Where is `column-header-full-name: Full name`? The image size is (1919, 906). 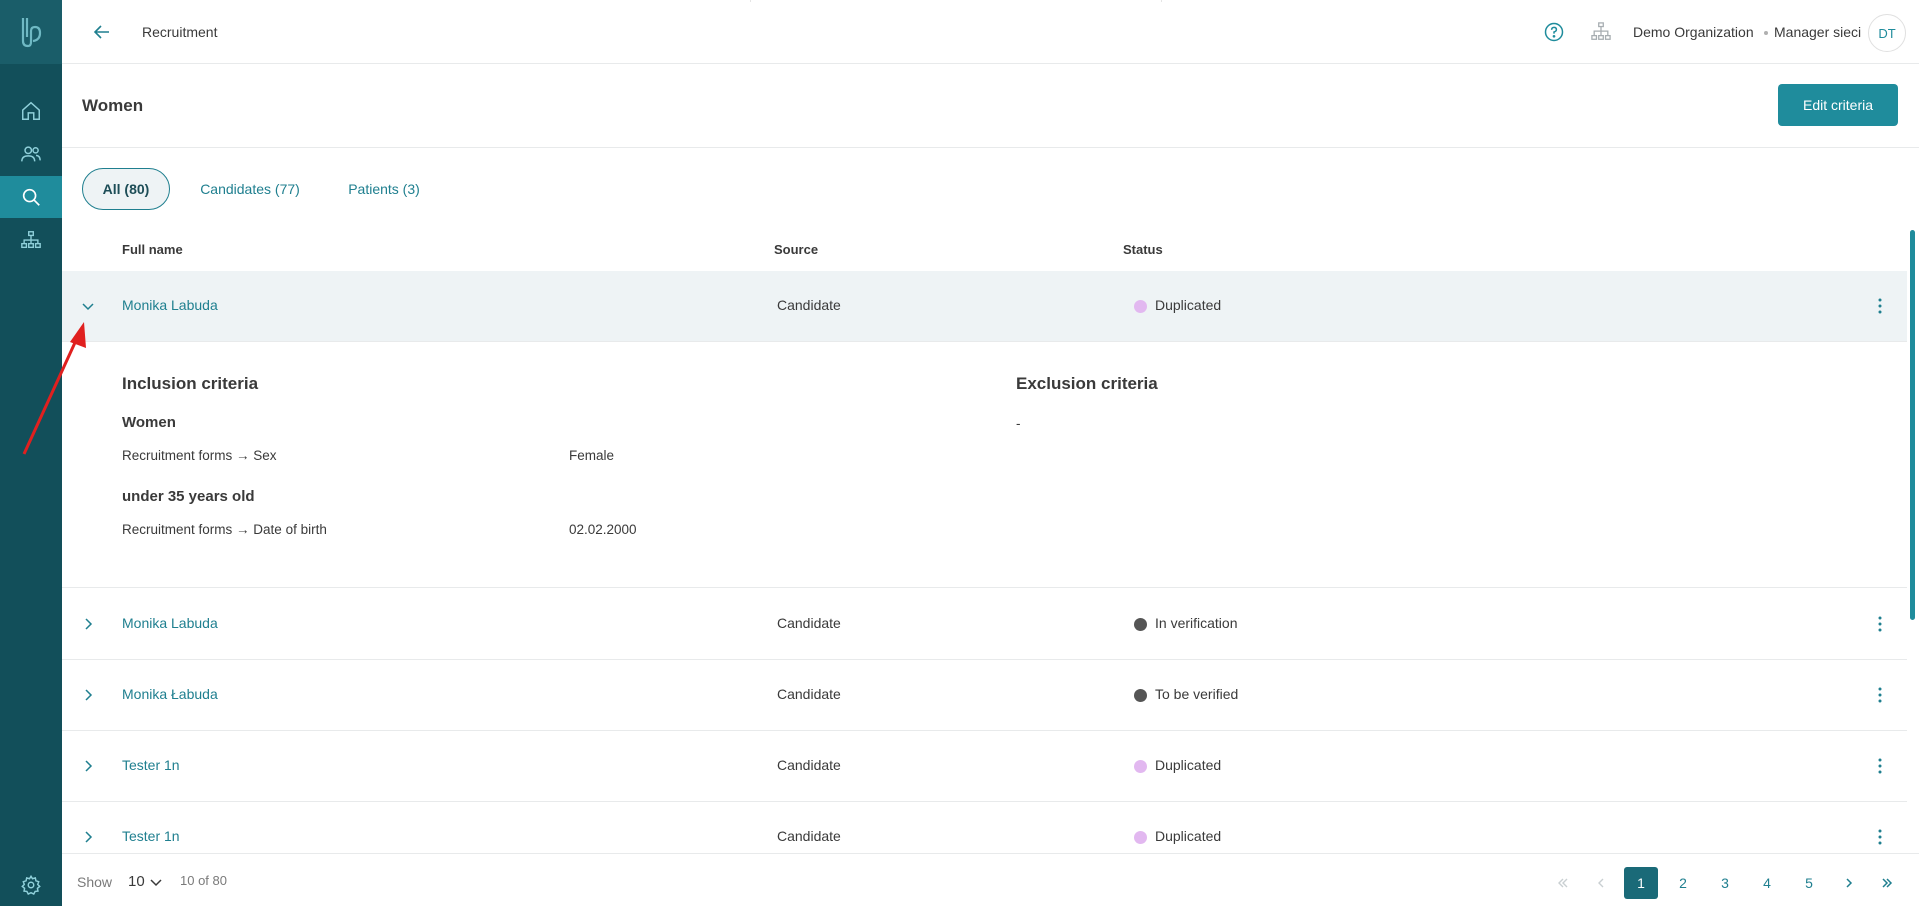
column-header-full-name: Full name is located at coordinates (152, 249).